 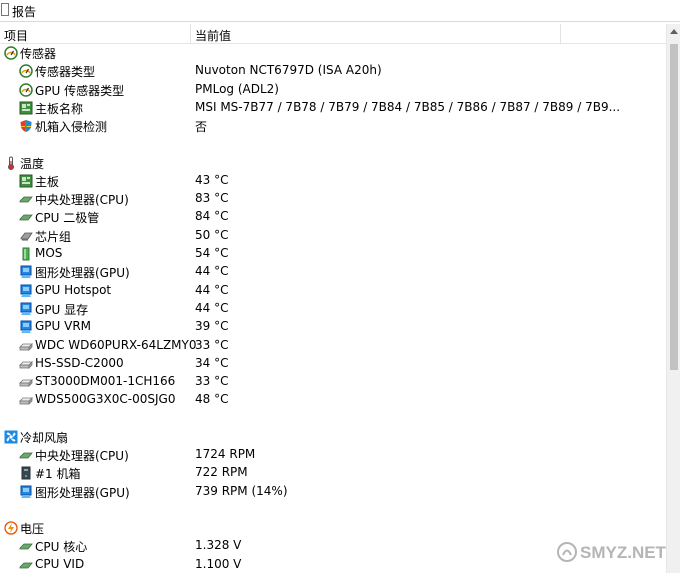 What do you see at coordinates (333, 346) in the screenshot?
I see `sensor-row: WDC WD60PURX-64LZMY0 33 °C` at bounding box center [333, 346].